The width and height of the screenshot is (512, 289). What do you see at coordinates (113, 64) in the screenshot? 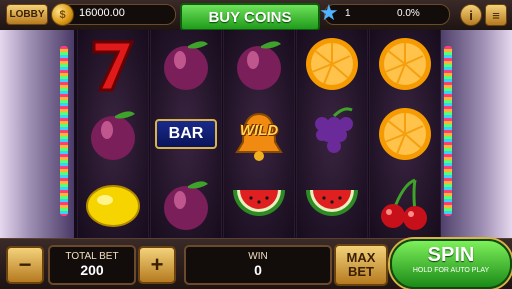
I see `seven-symbol` at bounding box center [113, 64].